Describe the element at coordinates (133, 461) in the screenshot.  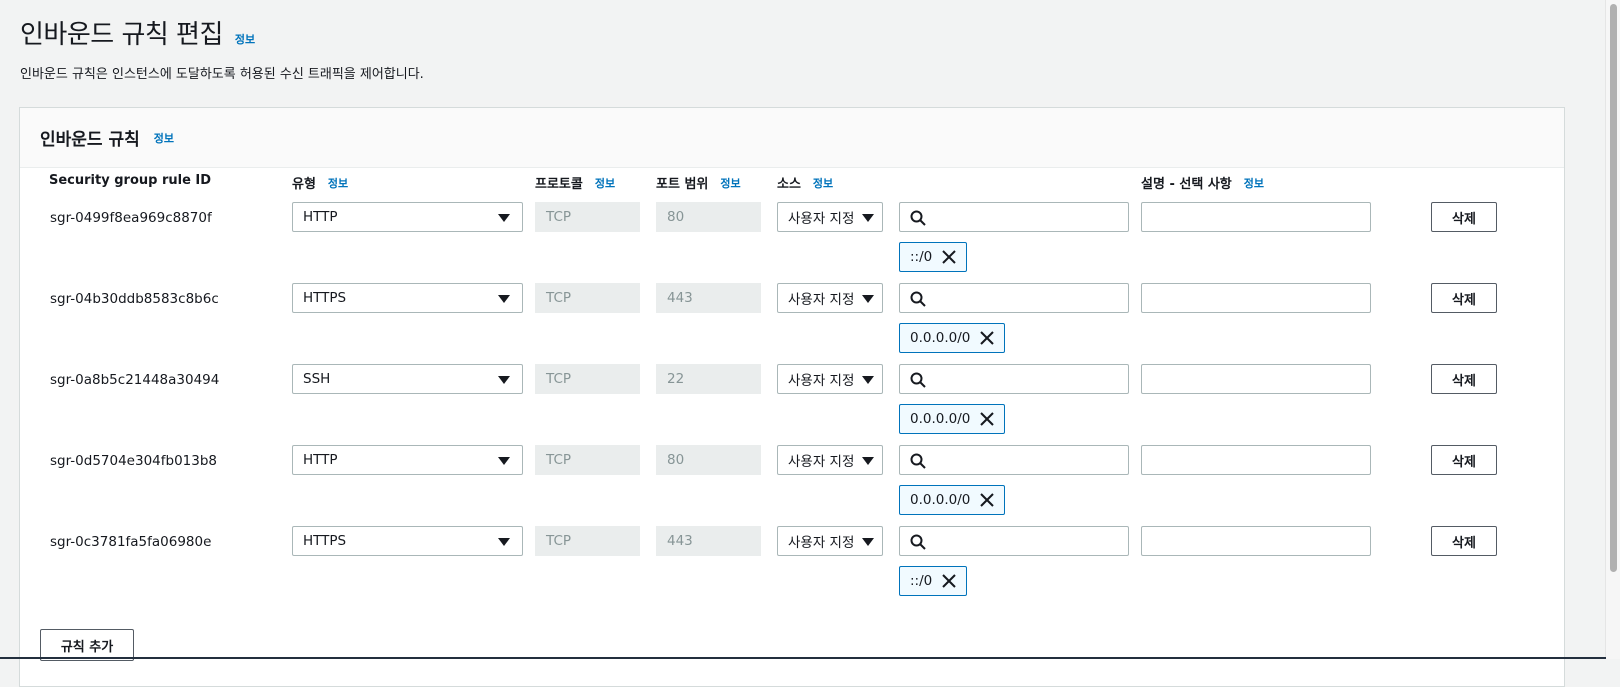
I see `rule-id: sgr-0d5704e304fb013b8` at that location.